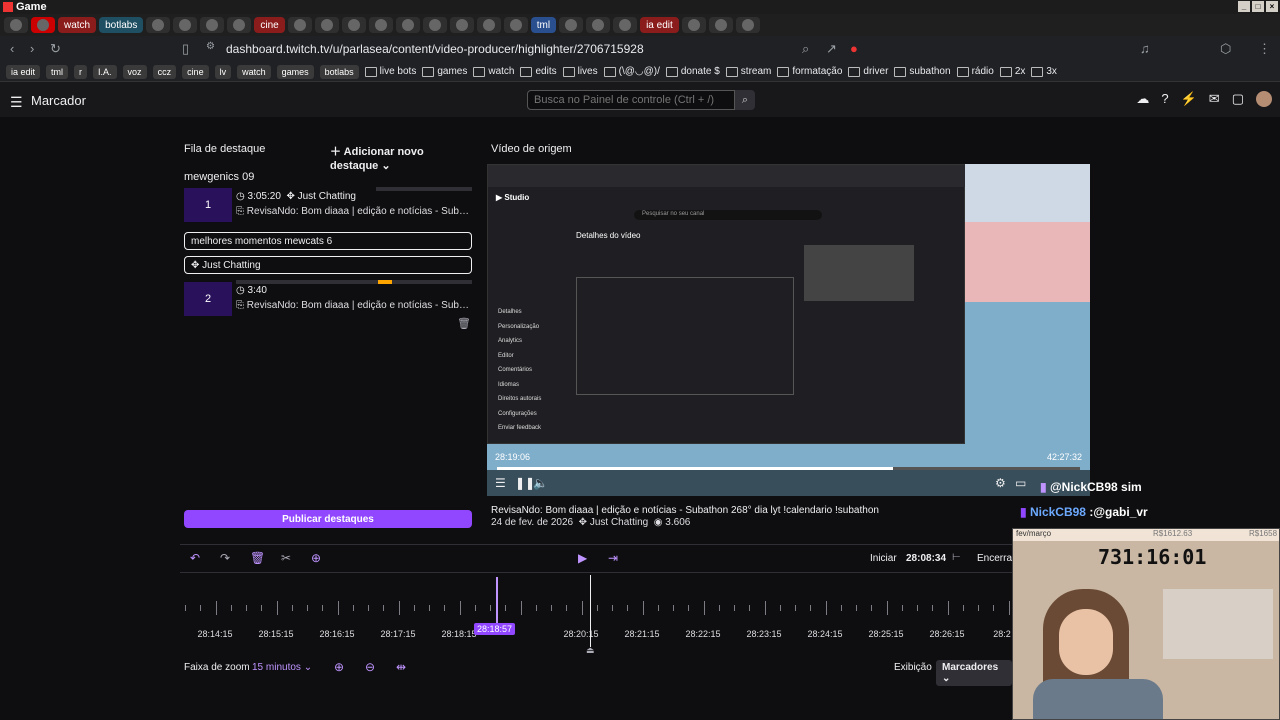 The height and width of the screenshot is (720, 1280). What do you see at coordinates (540, 483) in the screenshot?
I see `volume-icon: 🔈` at bounding box center [540, 483].